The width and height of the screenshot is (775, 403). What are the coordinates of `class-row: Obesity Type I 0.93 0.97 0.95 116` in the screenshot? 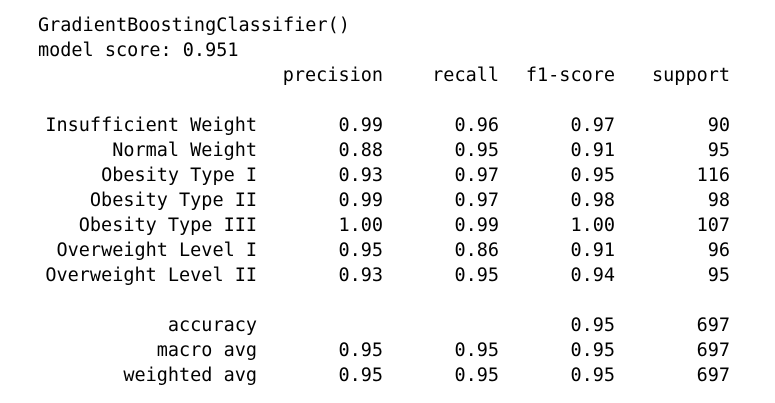 It's located at (387, 175).